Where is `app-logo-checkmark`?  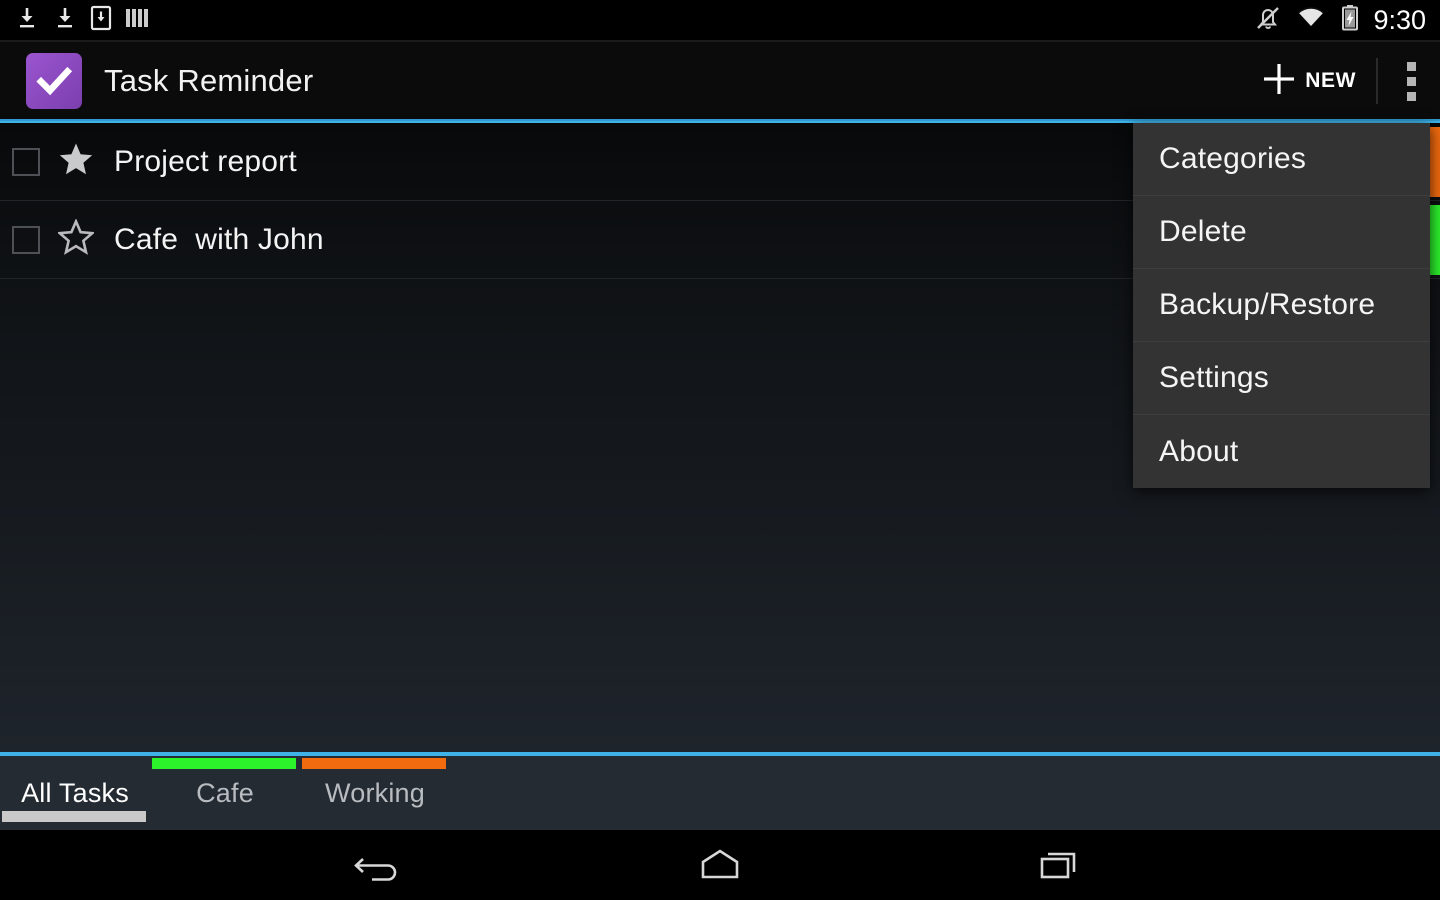
app-logo-checkmark is located at coordinates (54, 81).